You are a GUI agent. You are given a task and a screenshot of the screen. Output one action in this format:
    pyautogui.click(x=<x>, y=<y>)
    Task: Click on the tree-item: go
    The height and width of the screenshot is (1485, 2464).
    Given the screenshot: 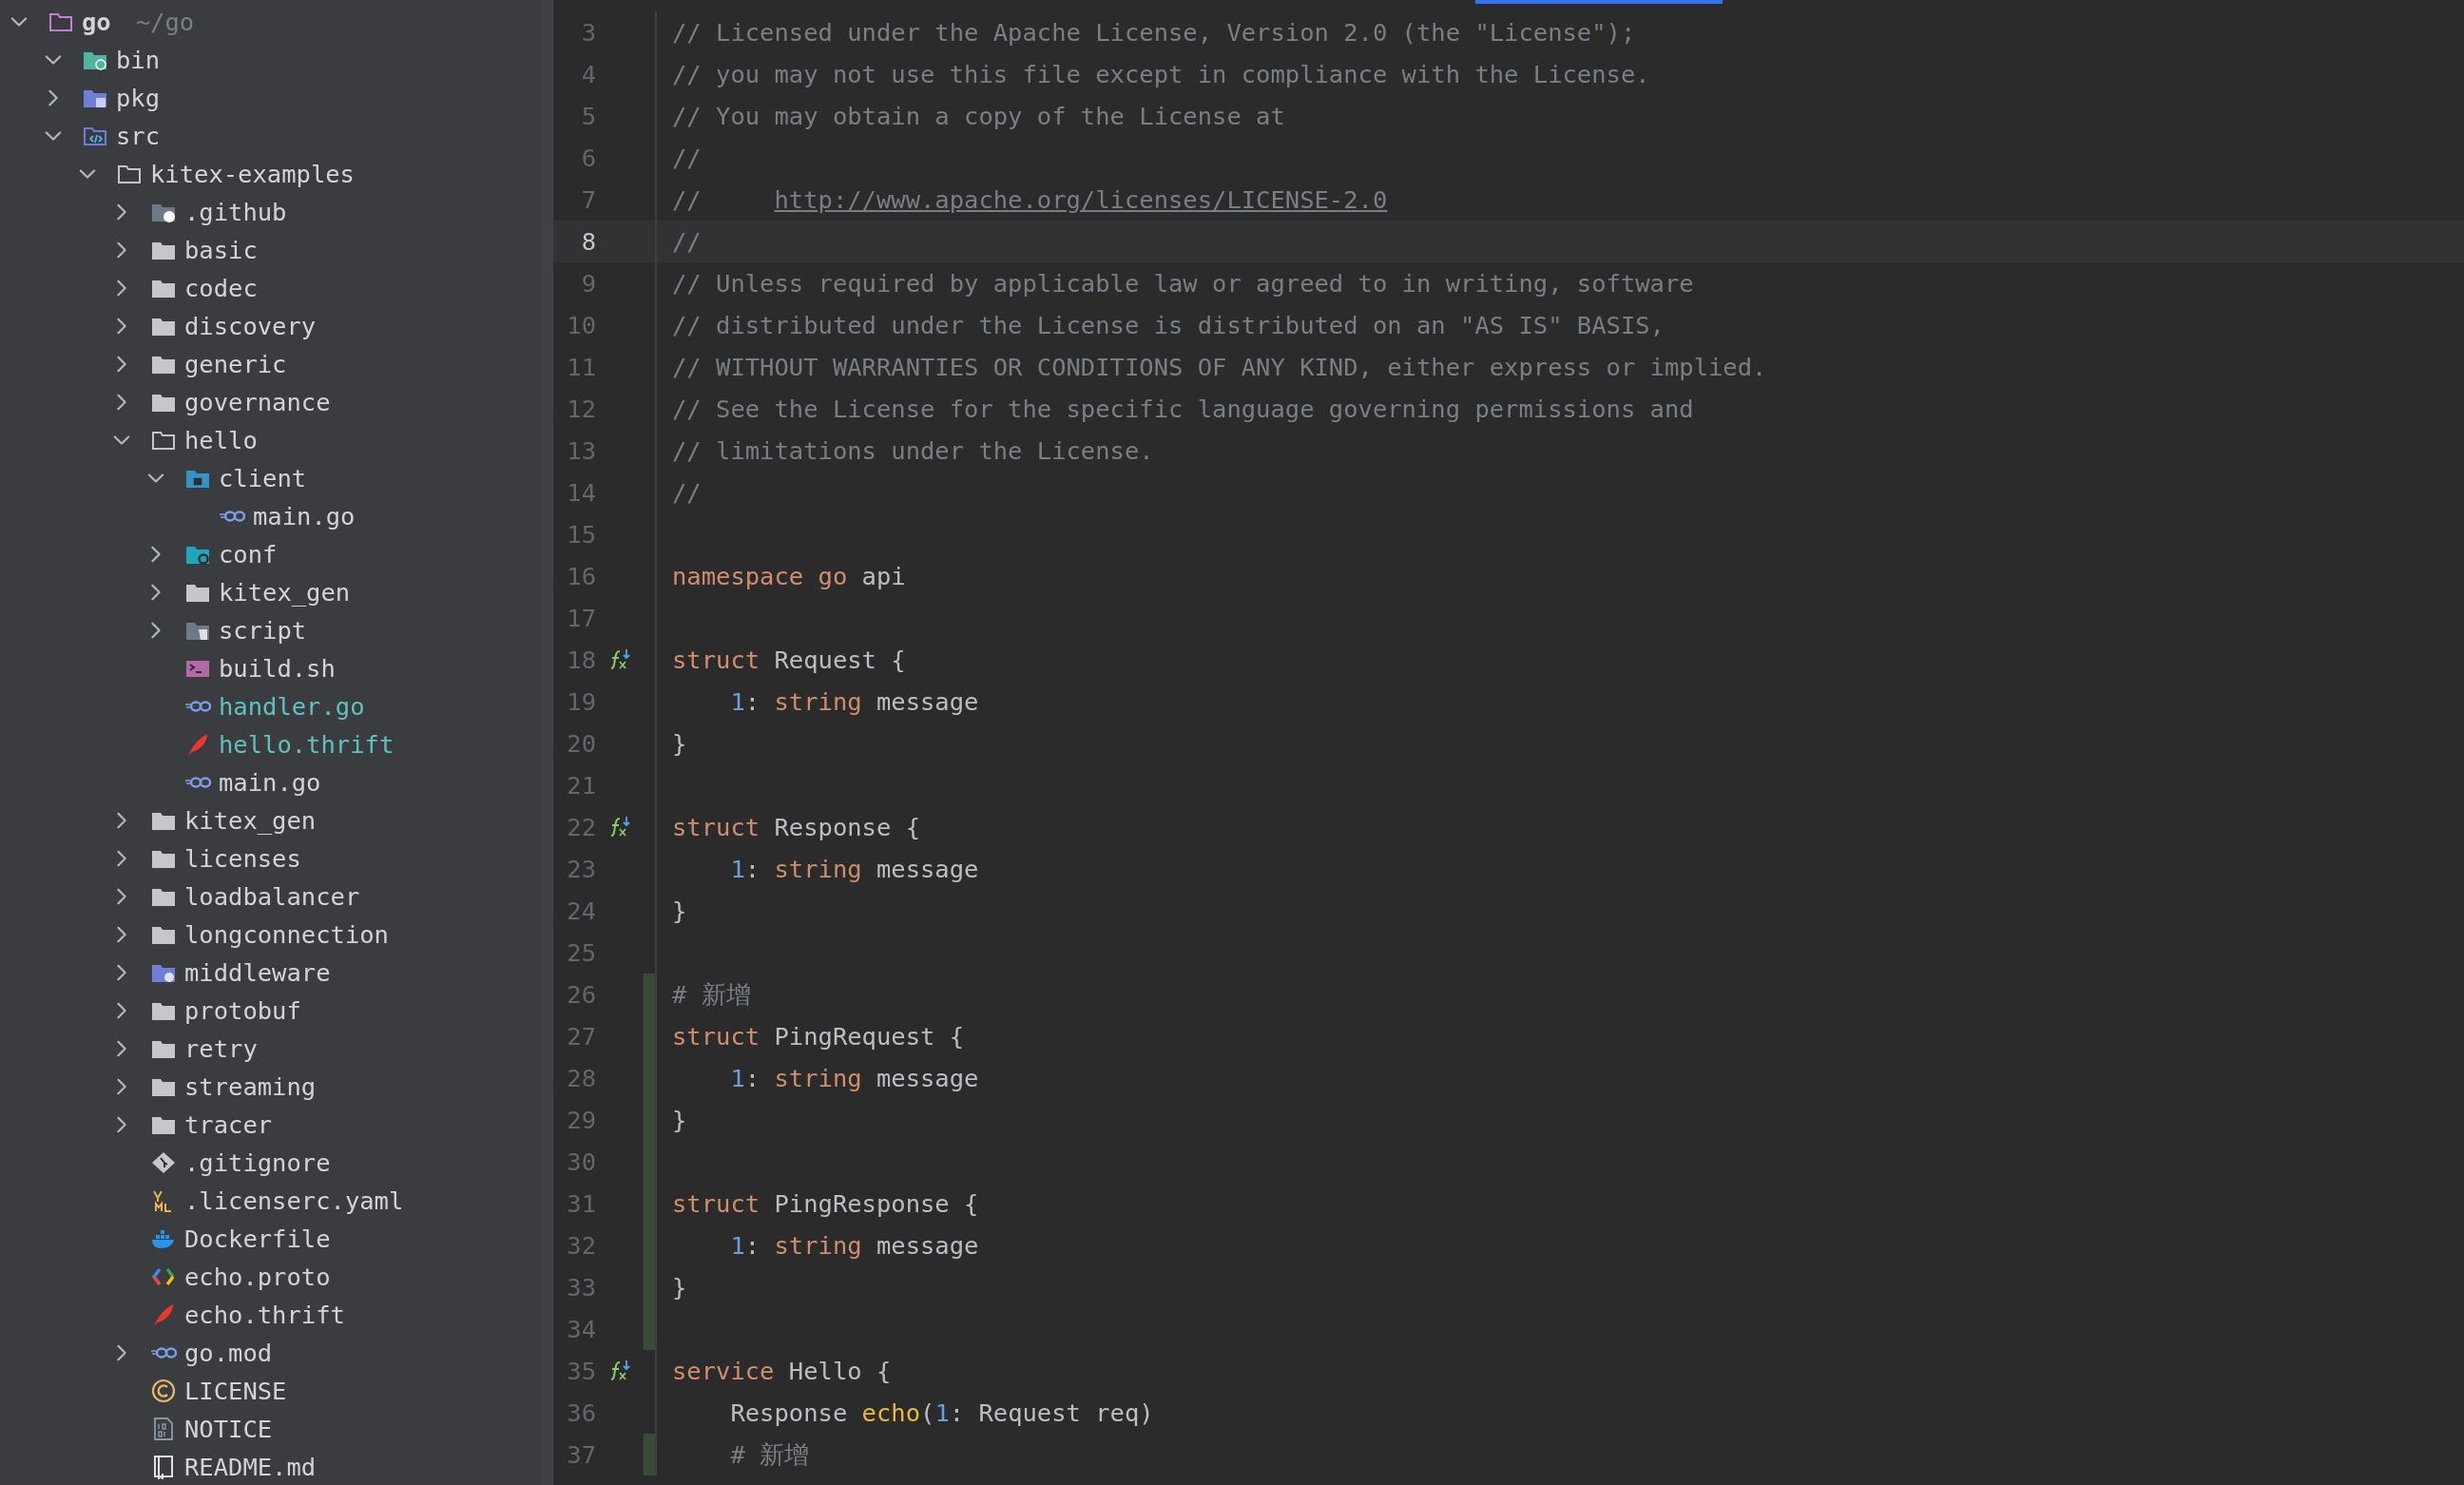 What is the action you would take?
    pyautogui.click(x=96, y=22)
    